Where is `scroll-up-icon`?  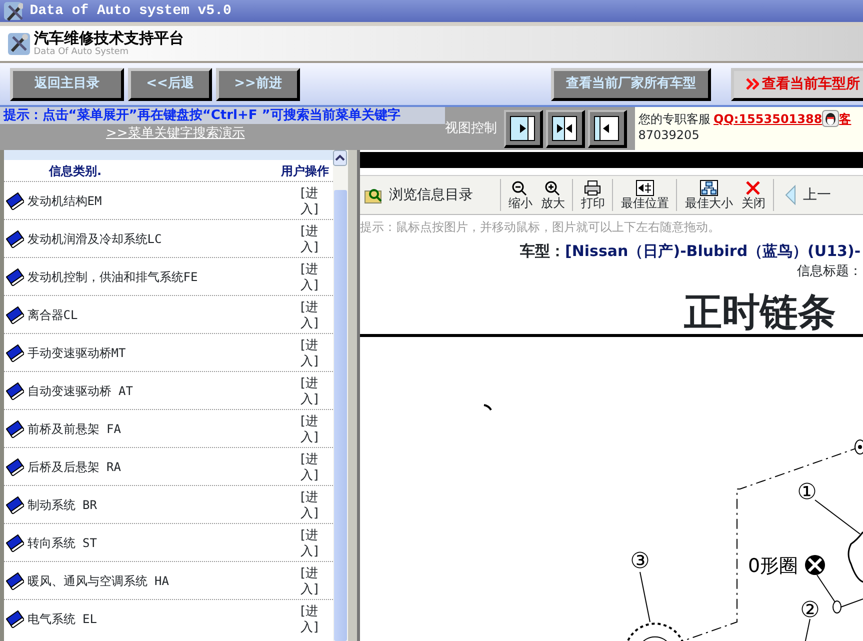
scroll-up-icon is located at coordinates (340, 158).